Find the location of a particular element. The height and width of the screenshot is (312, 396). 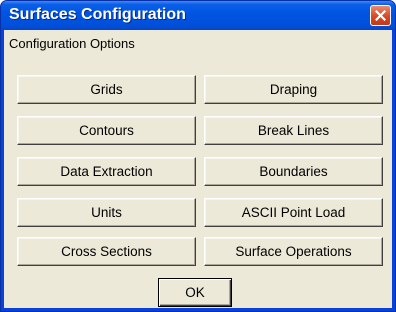

grids-button: Grids is located at coordinates (106, 89).